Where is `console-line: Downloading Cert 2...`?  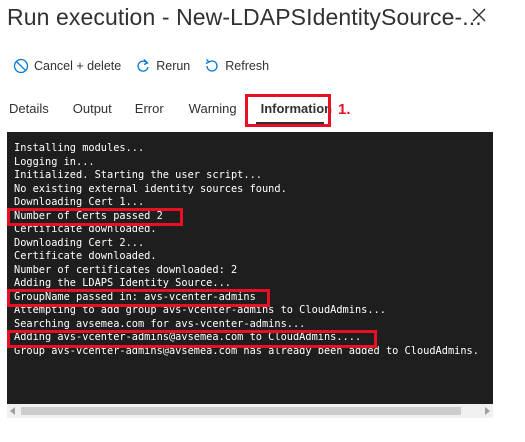 console-line: Downloading Cert 2... is located at coordinates (79, 242).